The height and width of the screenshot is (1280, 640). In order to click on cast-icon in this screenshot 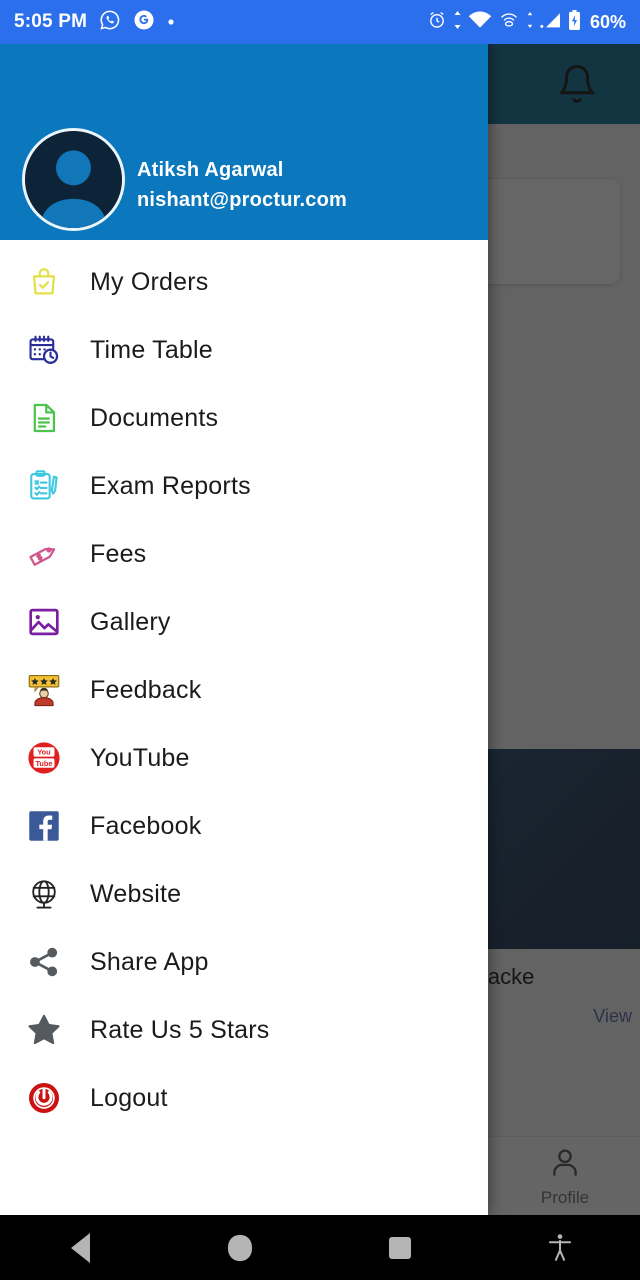, I will do `click(509, 22)`.